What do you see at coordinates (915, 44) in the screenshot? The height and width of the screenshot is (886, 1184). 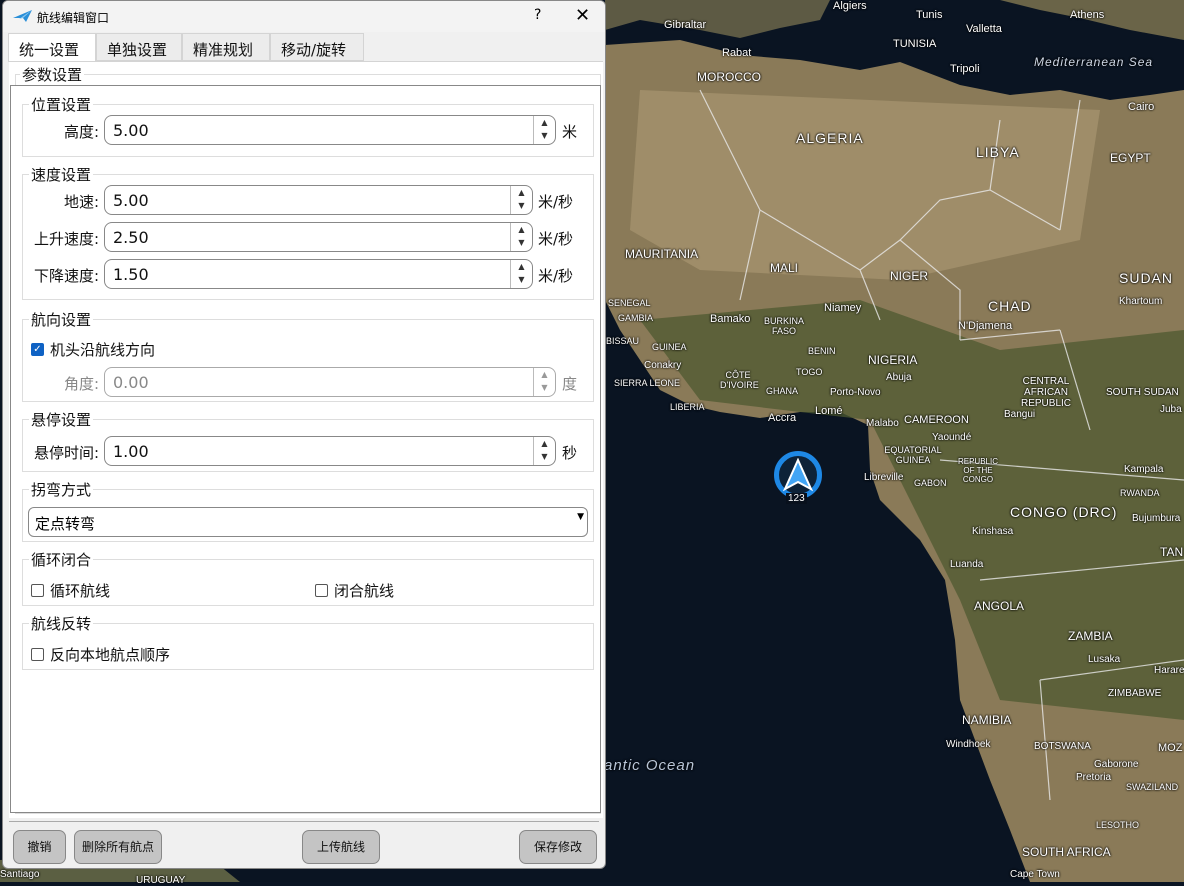 I see `map-label: TUNISIA` at bounding box center [915, 44].